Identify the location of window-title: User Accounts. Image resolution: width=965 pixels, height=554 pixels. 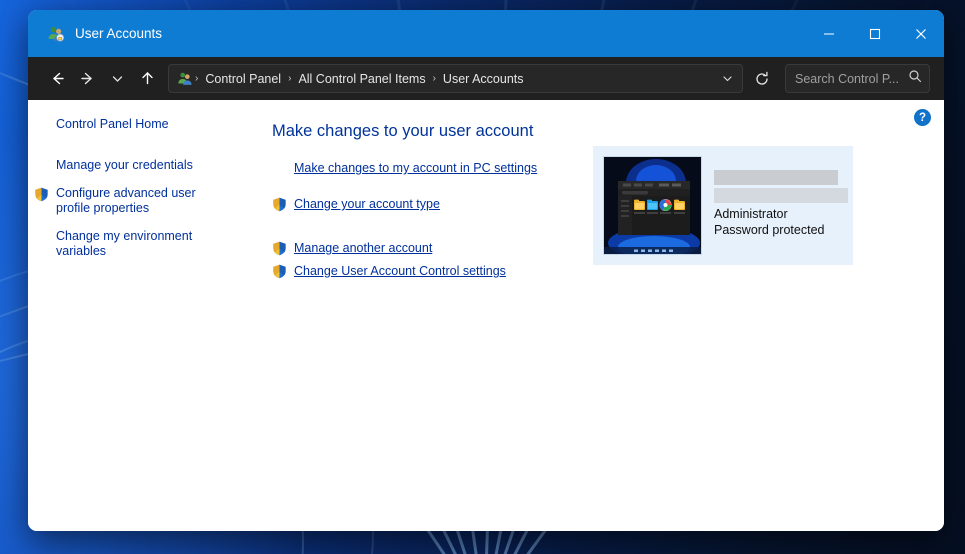
(119, 33).